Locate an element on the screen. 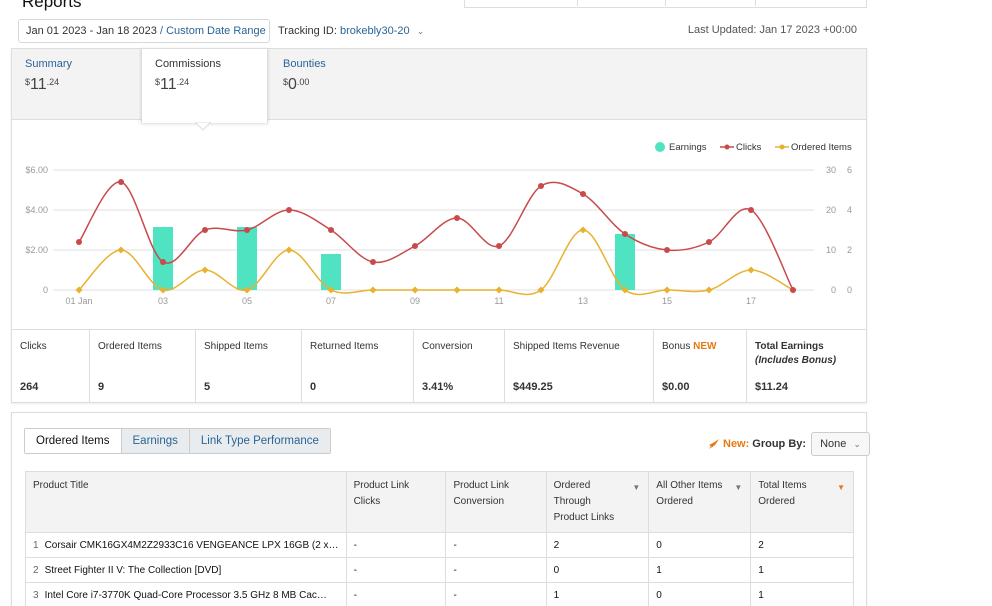  new-label: New: is located at coordinates (736, 443).